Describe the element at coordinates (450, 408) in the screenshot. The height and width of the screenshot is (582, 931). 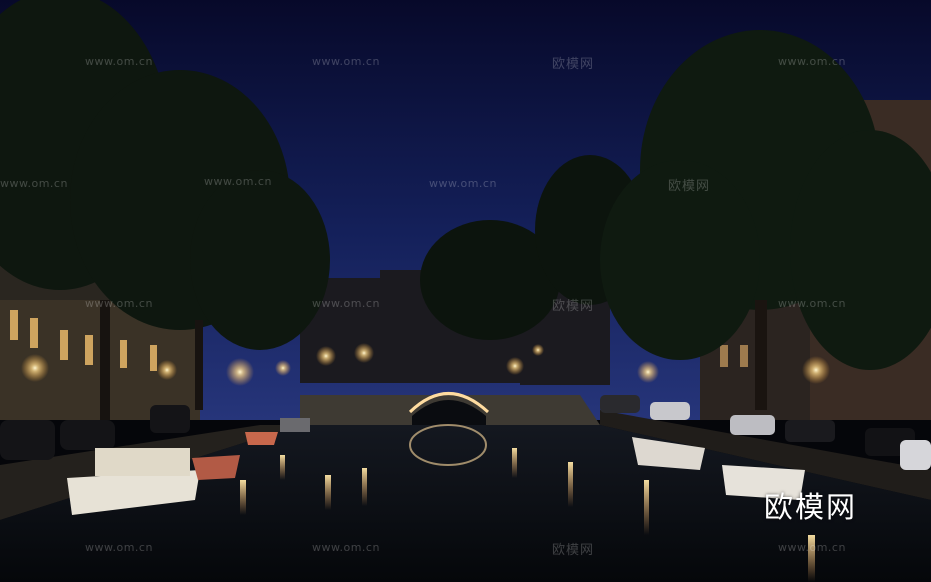
I see `arched-bridge` at that location.